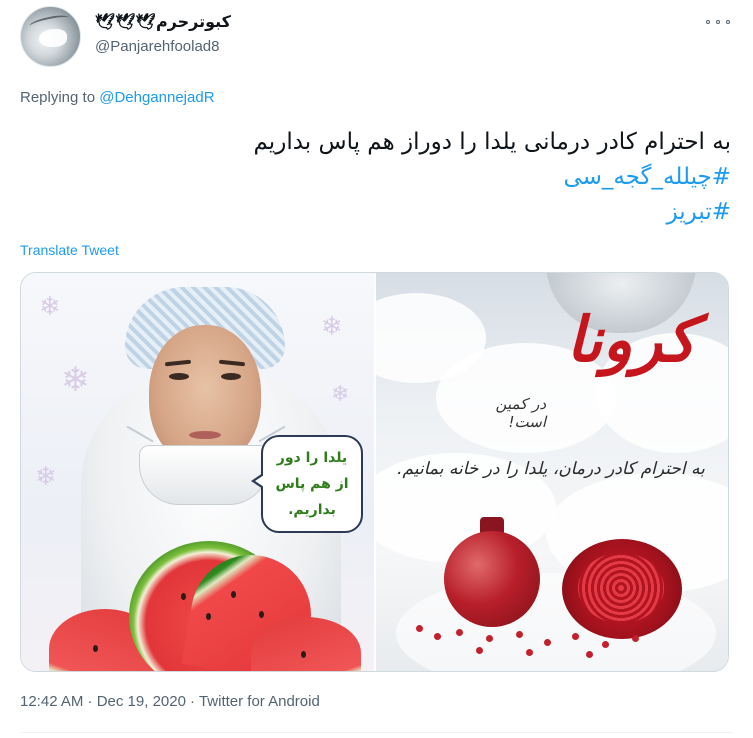 This screenshot has height=738, width=753. What do you see at coordinates (205, 435) in the screenshot?
I see `lips-graphic` at bounding box center [205, 435].